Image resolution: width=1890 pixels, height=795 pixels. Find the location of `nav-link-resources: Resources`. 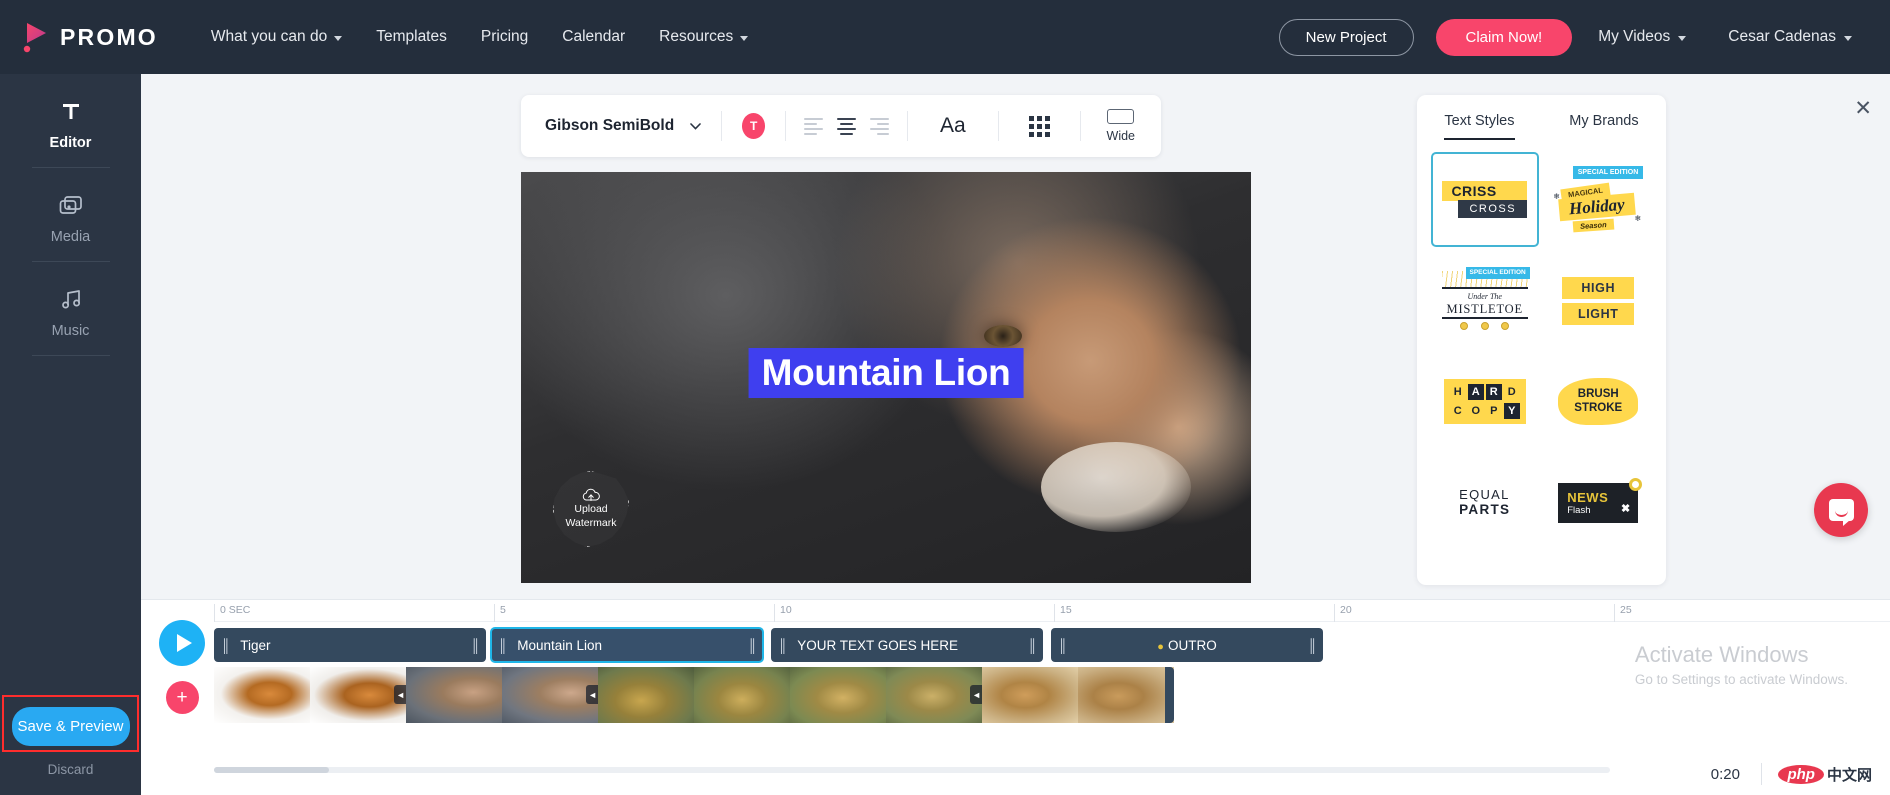

nav-link-resources: Resources is located at coordinates (703, 37).